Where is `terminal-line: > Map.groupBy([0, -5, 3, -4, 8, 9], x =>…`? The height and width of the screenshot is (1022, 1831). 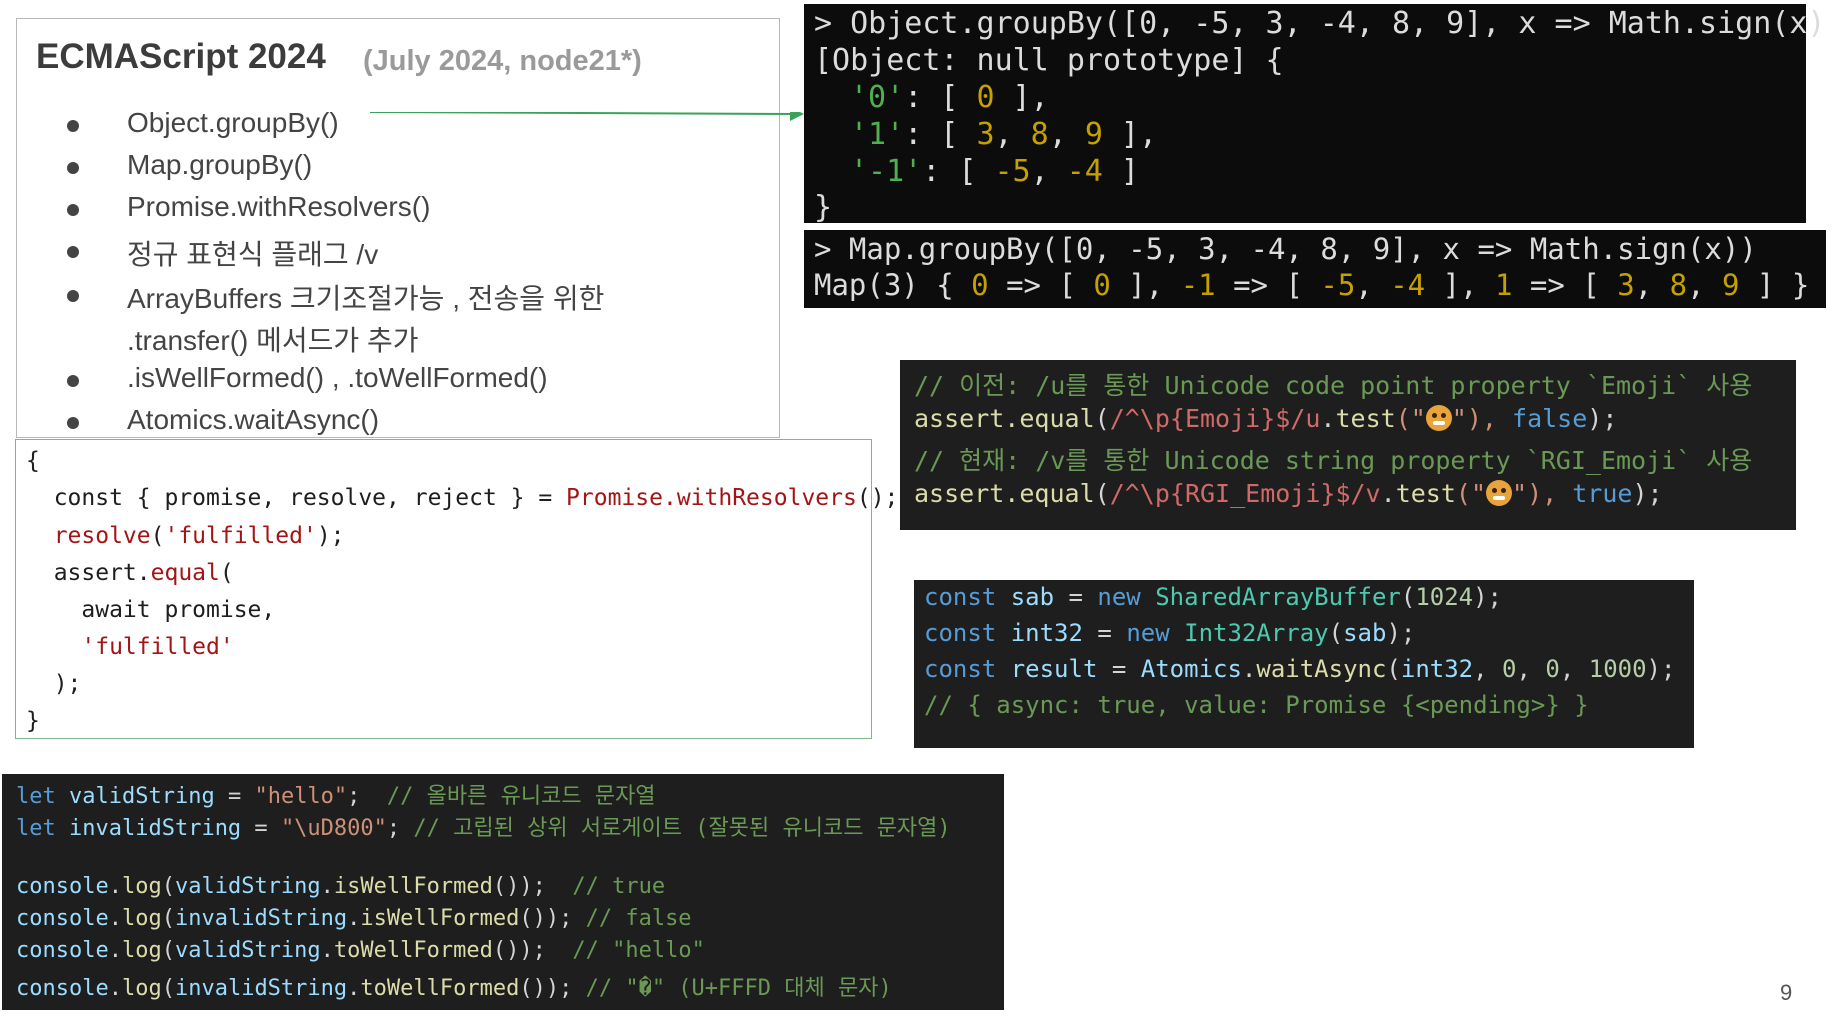
terminal-line: > Map.groupBy([0, -5, 3, -4, 8, 9], x =>… is located at coordinates (1285, 249).